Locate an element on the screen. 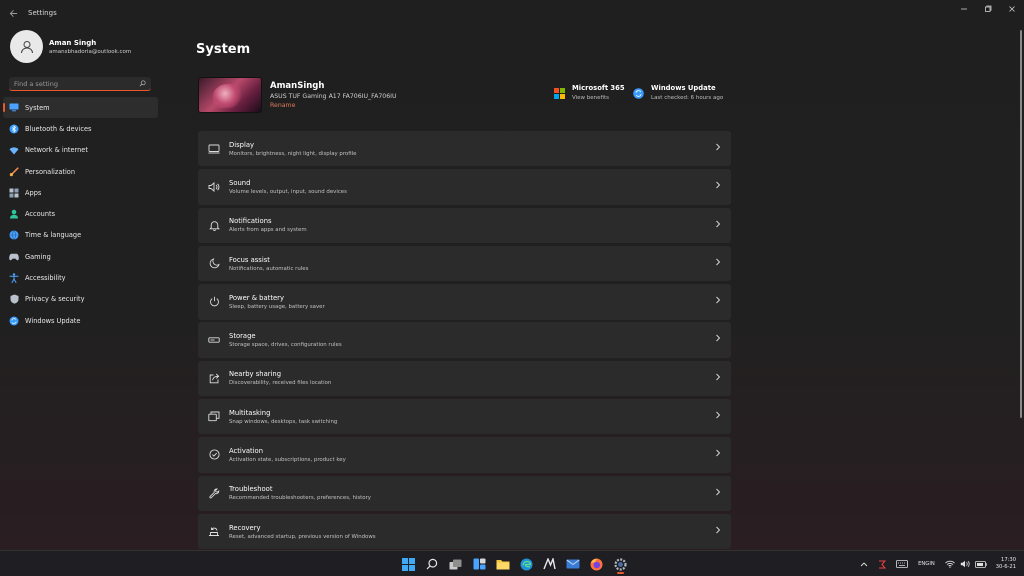  sidebar-item-label: Gaming is located at coordinates (38, 256).